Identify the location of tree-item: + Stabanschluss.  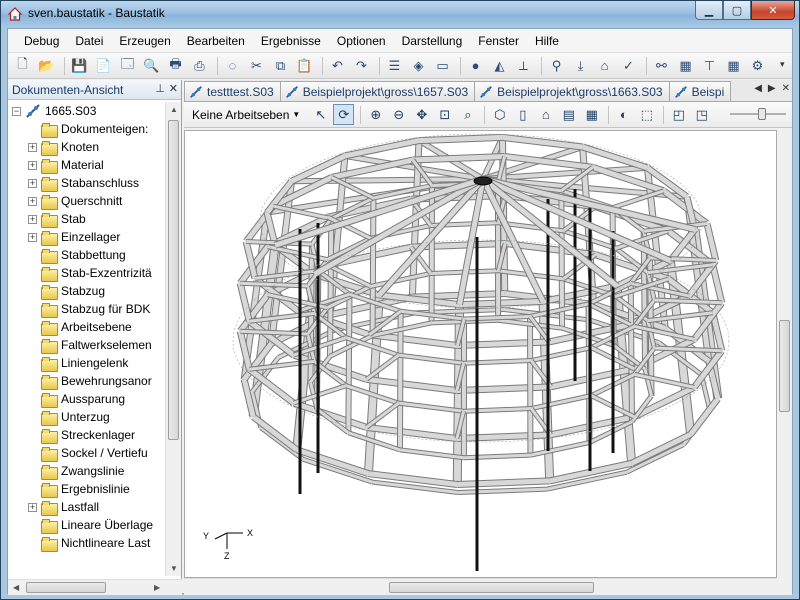
(87, 183).